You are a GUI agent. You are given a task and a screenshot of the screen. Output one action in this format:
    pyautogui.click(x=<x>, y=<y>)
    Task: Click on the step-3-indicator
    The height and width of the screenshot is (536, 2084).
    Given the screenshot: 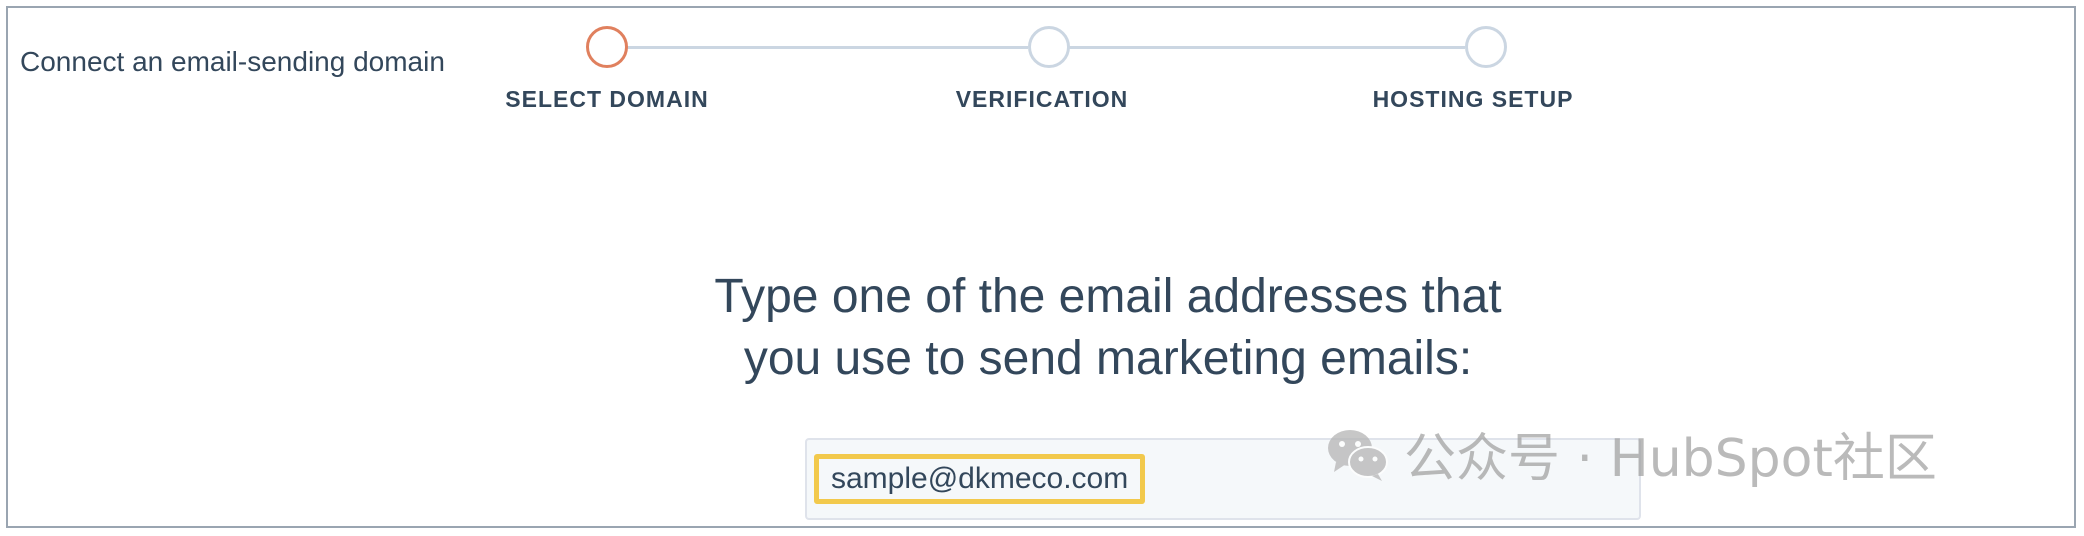 What is the action you would take?
    pyautogui.click(x=1486, y=47)
    